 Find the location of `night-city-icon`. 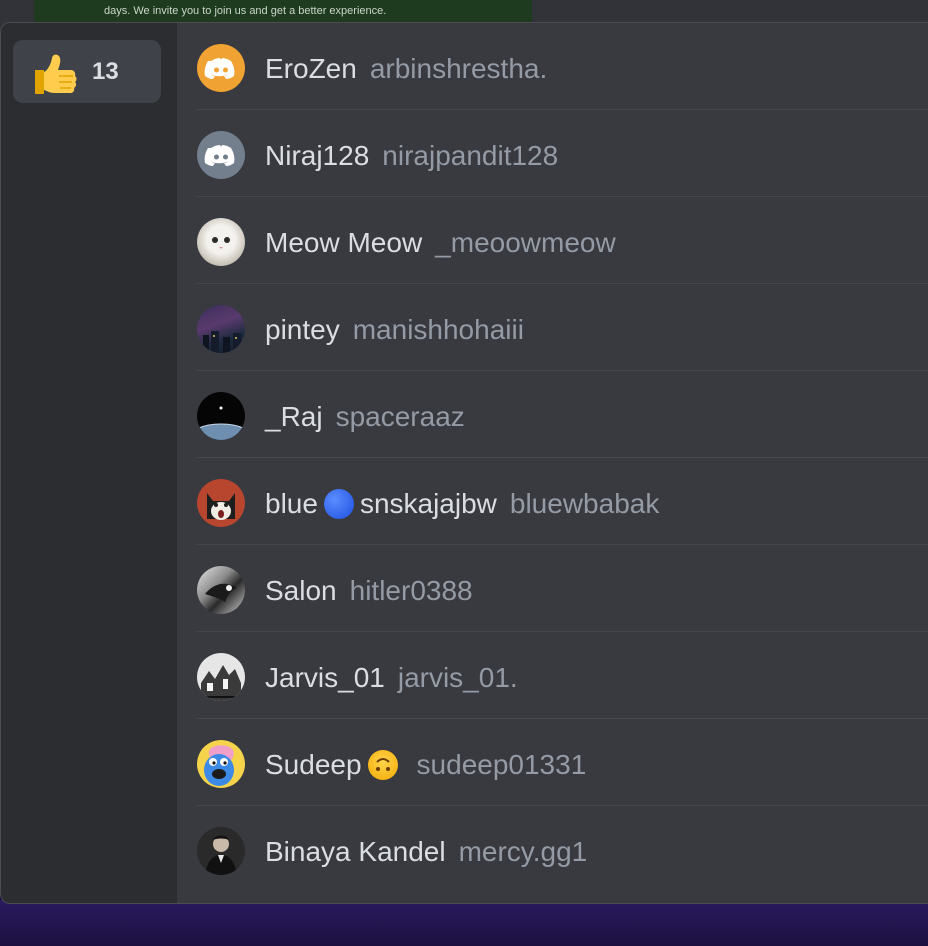

night-city-icon is located at coordinates (222, 342).